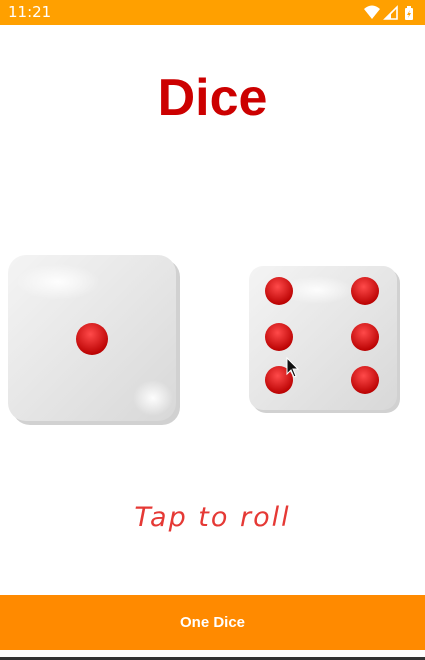 Image resolution: width=425 pixels, height=660 pixels. I want to click on navigation-bar, so click(212, 655).